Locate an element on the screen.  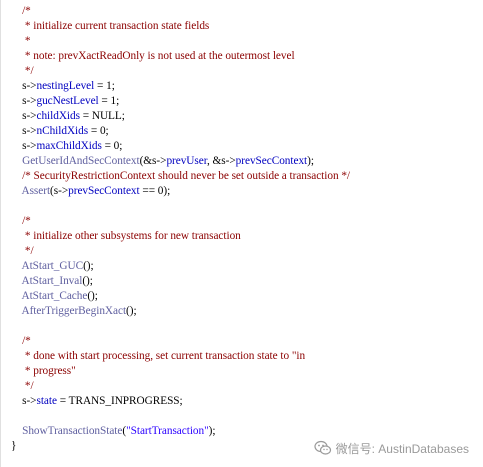
code-token: = NULL; is located at coordinates (102, 116).